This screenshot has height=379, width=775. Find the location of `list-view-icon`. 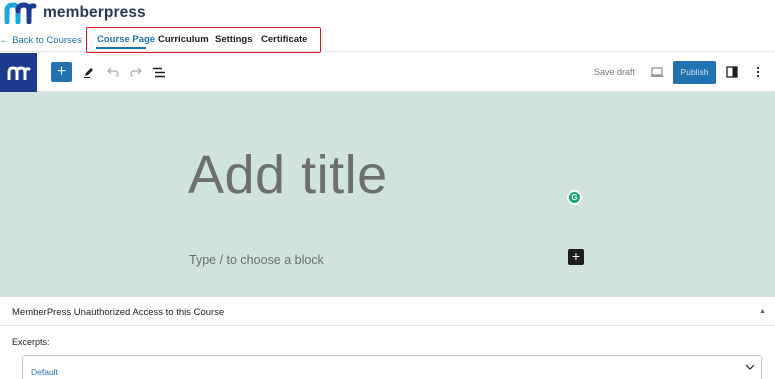

list-view-icon is located at coordinates (159, 72).